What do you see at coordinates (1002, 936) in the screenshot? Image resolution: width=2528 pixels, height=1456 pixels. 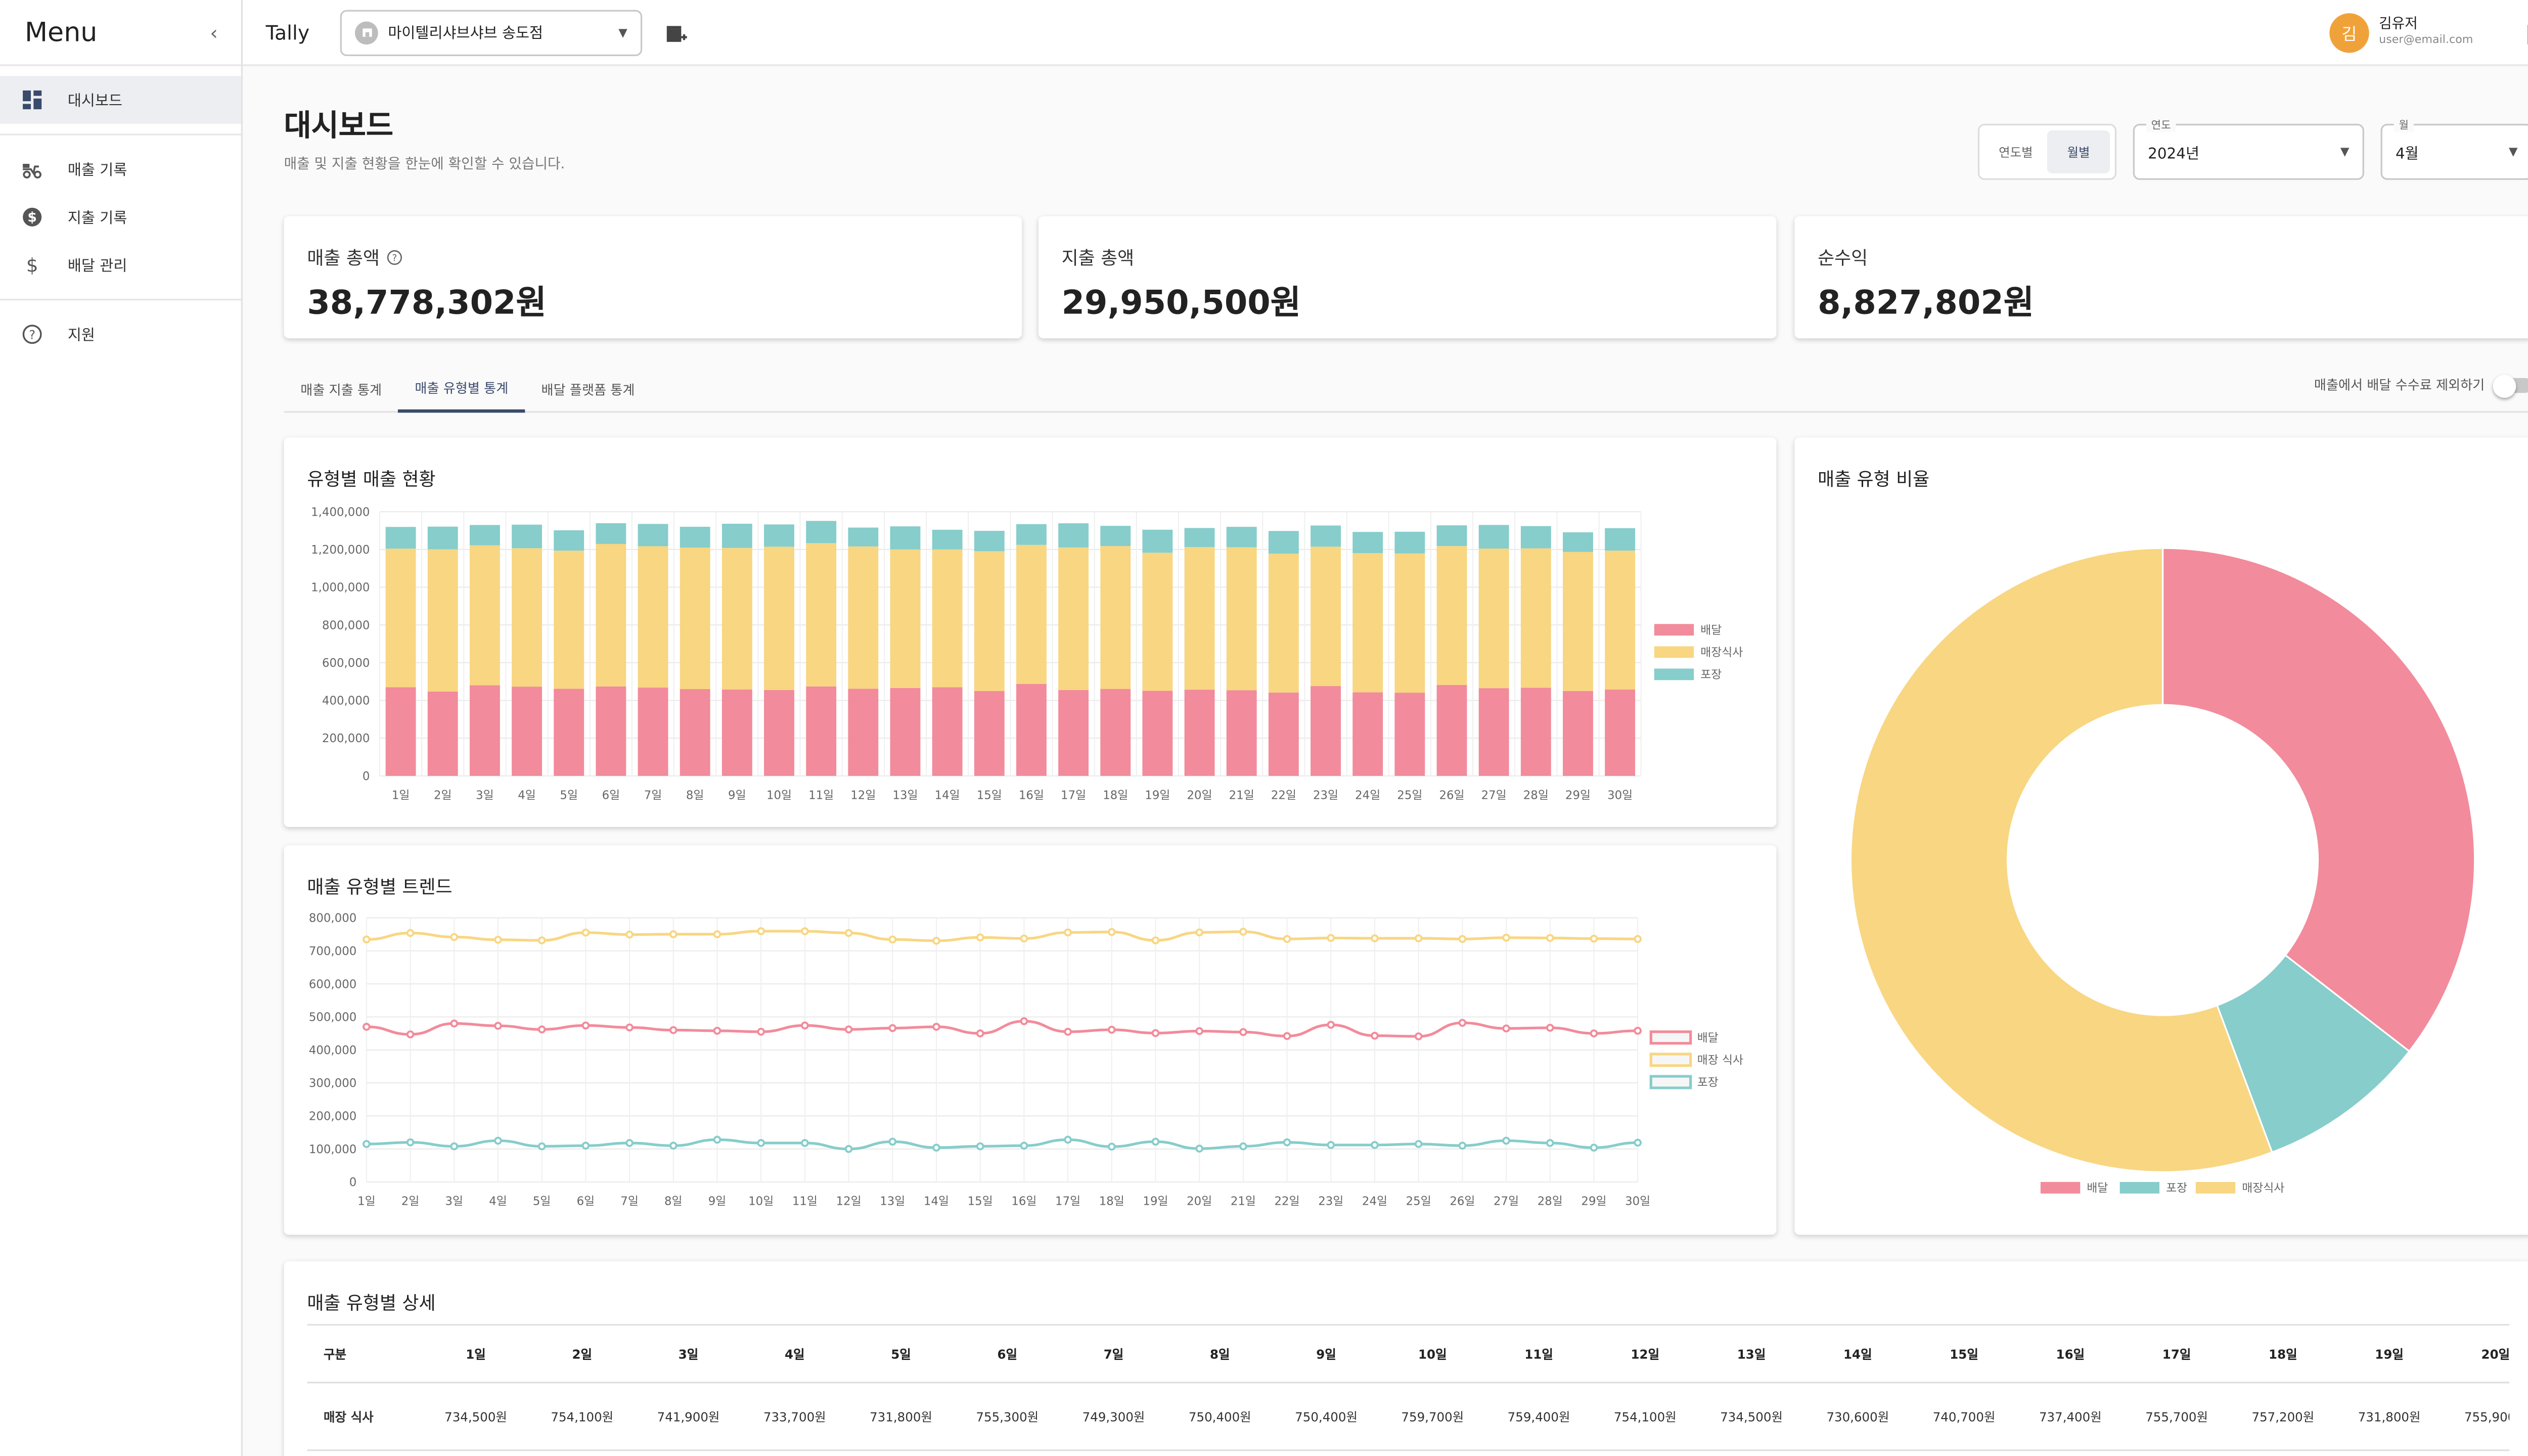 I see `series-line` at bounding box center [1002, 936].